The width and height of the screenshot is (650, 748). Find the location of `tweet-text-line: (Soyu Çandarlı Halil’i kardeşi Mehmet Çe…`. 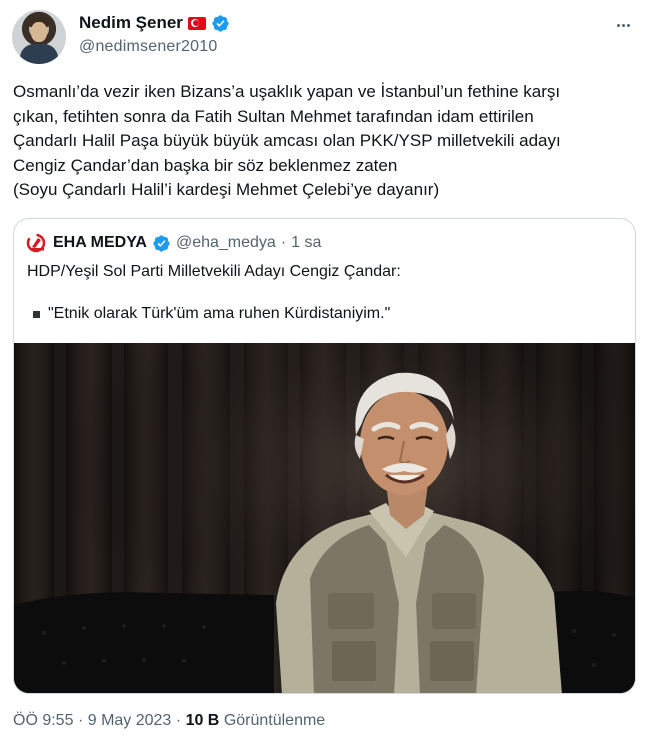

tweet-text-line: (Soyu Çandarlı Halil’i kardeşi Mehmet Çe… is located at coordinates (226, 189).